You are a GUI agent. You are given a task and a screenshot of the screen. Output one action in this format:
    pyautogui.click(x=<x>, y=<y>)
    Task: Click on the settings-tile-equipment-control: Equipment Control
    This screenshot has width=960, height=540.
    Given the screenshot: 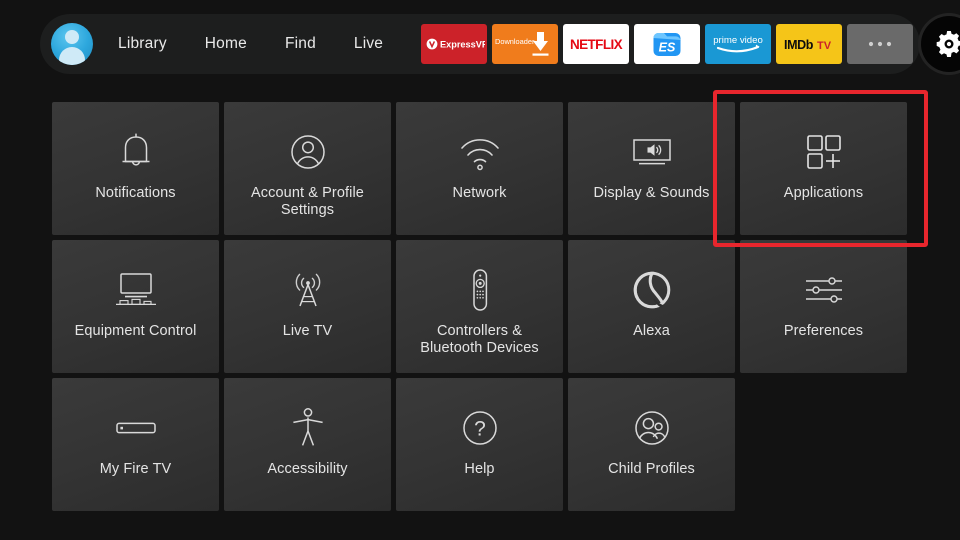 What is the action you would take?
    pyautogui.click(x=135, y=306)
    